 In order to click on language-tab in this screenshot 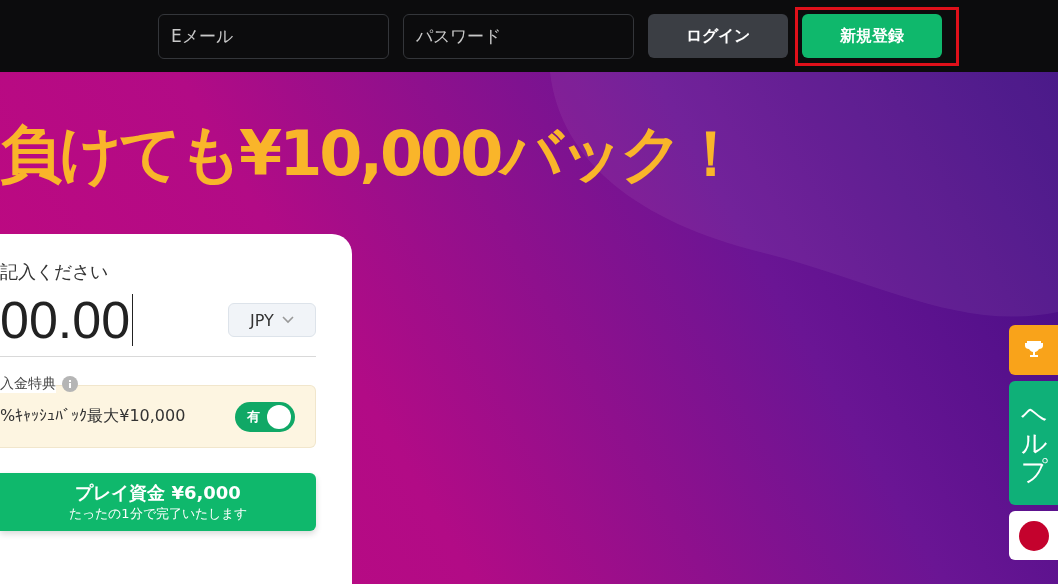, I will do `click(1033, 535)`.